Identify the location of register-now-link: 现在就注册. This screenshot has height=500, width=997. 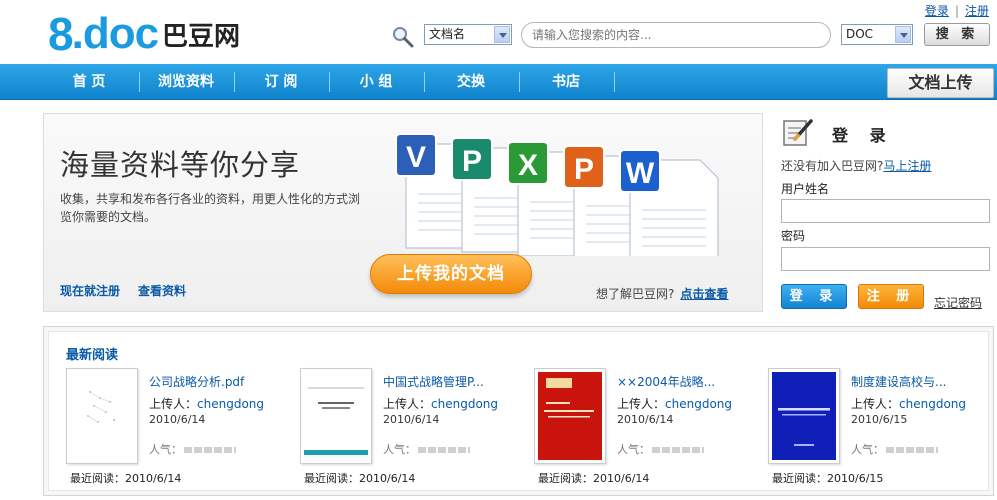
(90, 291).